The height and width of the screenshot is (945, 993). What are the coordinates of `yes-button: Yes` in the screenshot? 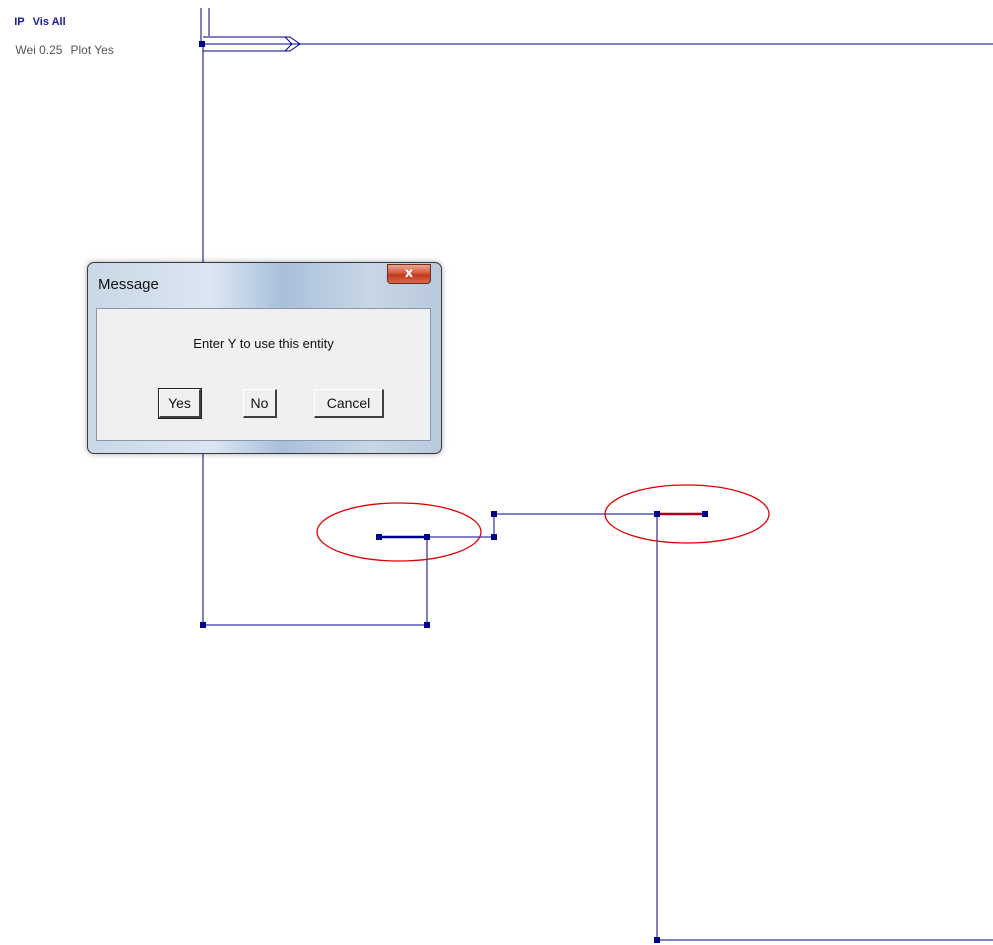 It's located at (180, 403).